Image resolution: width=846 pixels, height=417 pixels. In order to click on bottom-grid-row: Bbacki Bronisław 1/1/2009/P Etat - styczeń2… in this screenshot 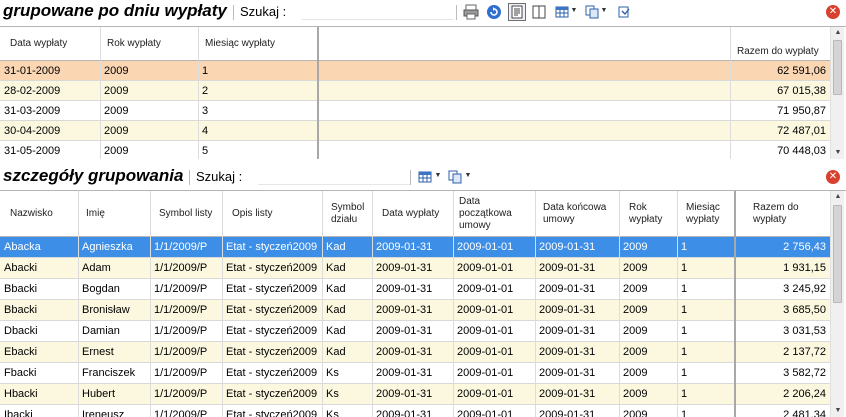, I will do `click(415, 310)`.